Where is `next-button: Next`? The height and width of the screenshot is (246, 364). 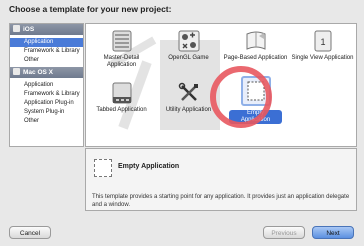 next-button: Next is located at coordinates (333, 232).